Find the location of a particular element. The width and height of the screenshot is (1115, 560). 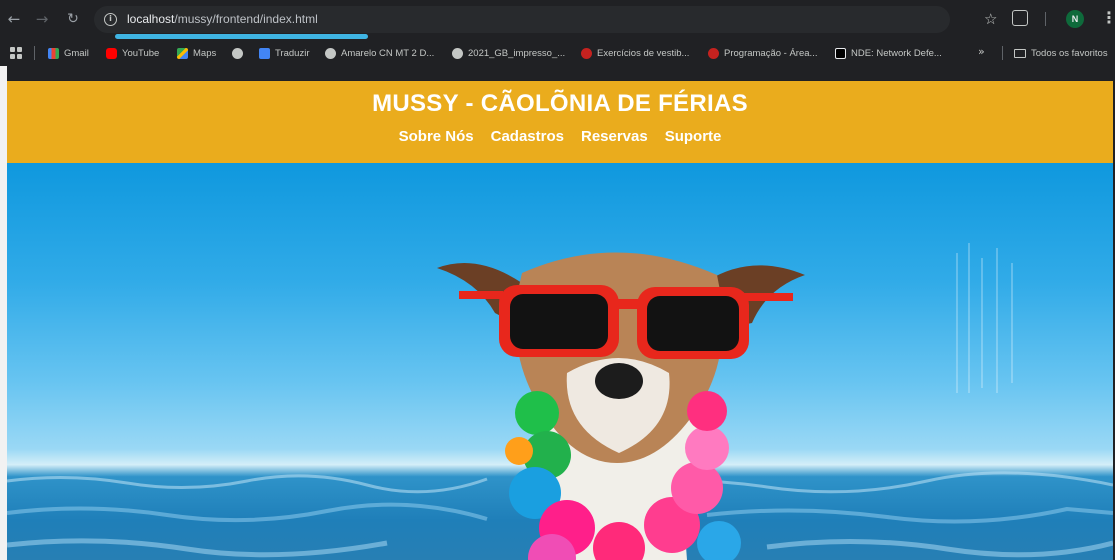

bookmark-label: Gmail is located at coordinates (76, 53).